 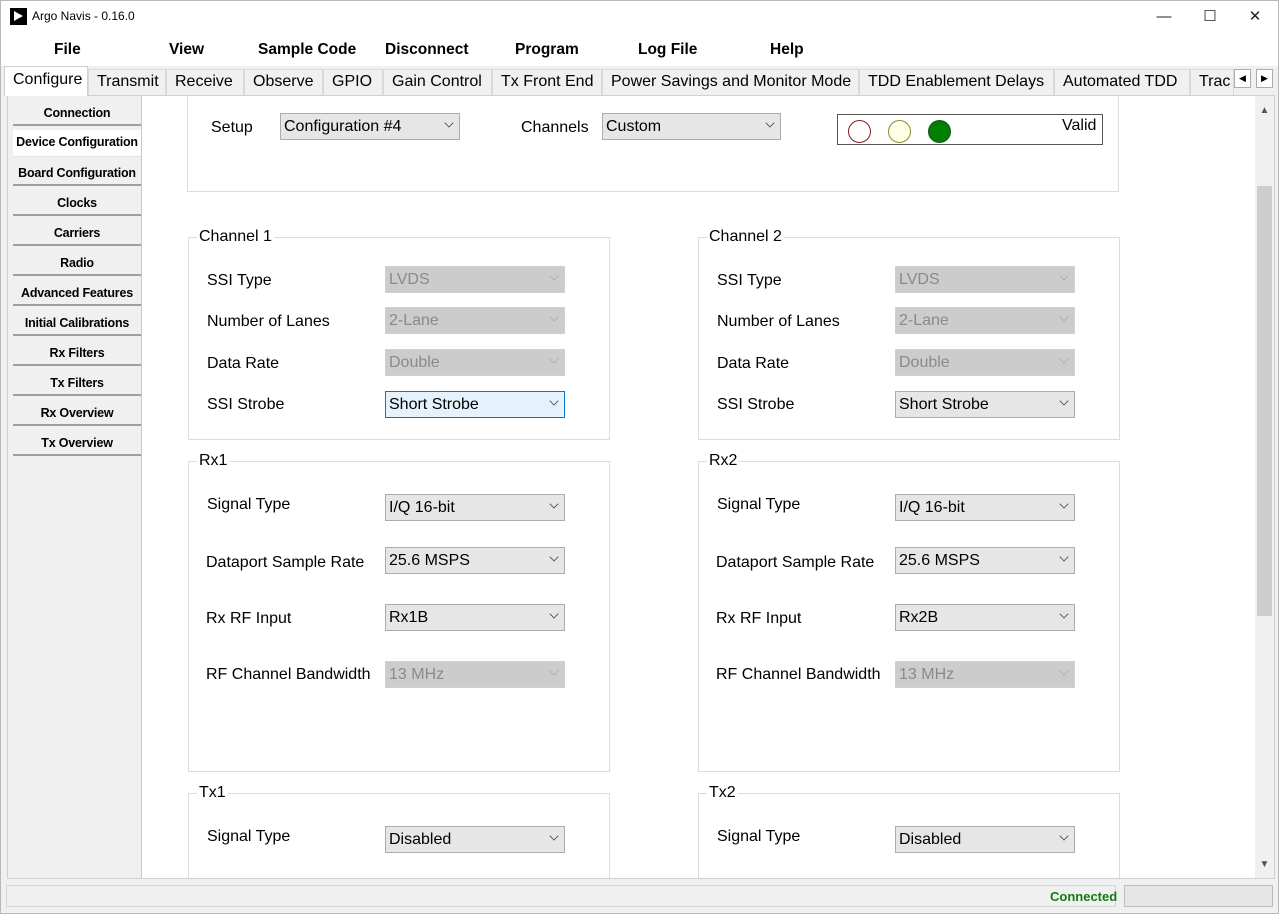 I want to click on sidebar-item-radio: Radio, so click(x=77, y=264).